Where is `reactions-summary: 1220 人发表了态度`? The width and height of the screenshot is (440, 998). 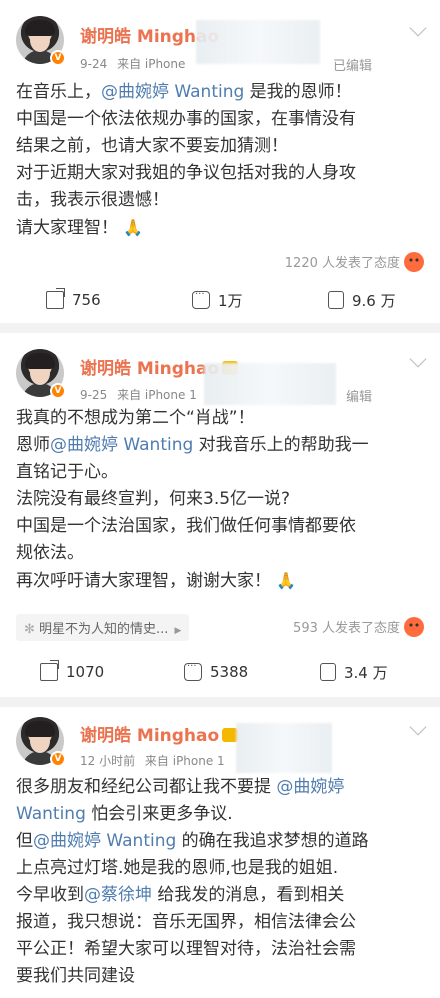 reactions-summary: 1220 人发表了态度 is located at coordinates (354, 262).